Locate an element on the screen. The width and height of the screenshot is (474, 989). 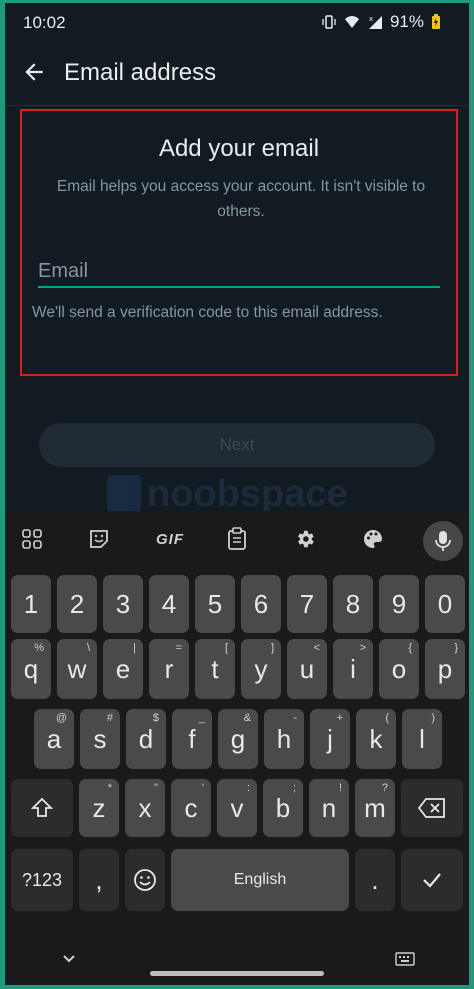
key-b-label: b is located at coordinates (283, 807).